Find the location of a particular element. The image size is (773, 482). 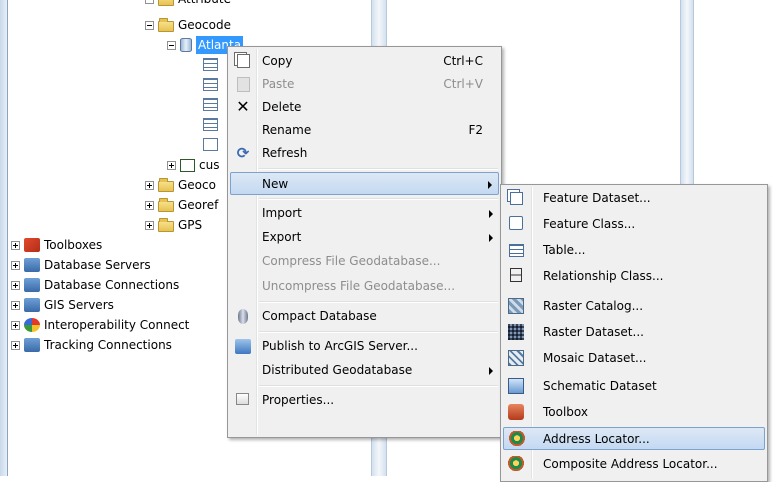

composite-address-locator-icon is located at coordinates (516, 464).